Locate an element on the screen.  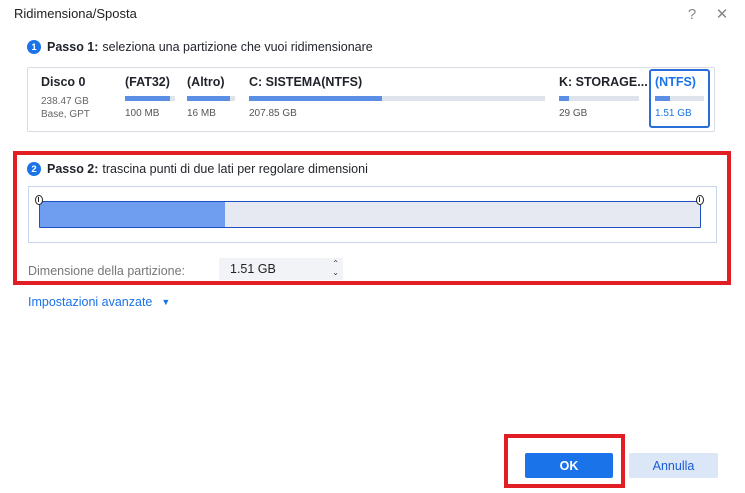
partition-fat32: (FAT32) 100 MB is located at coordinates (150, 97).